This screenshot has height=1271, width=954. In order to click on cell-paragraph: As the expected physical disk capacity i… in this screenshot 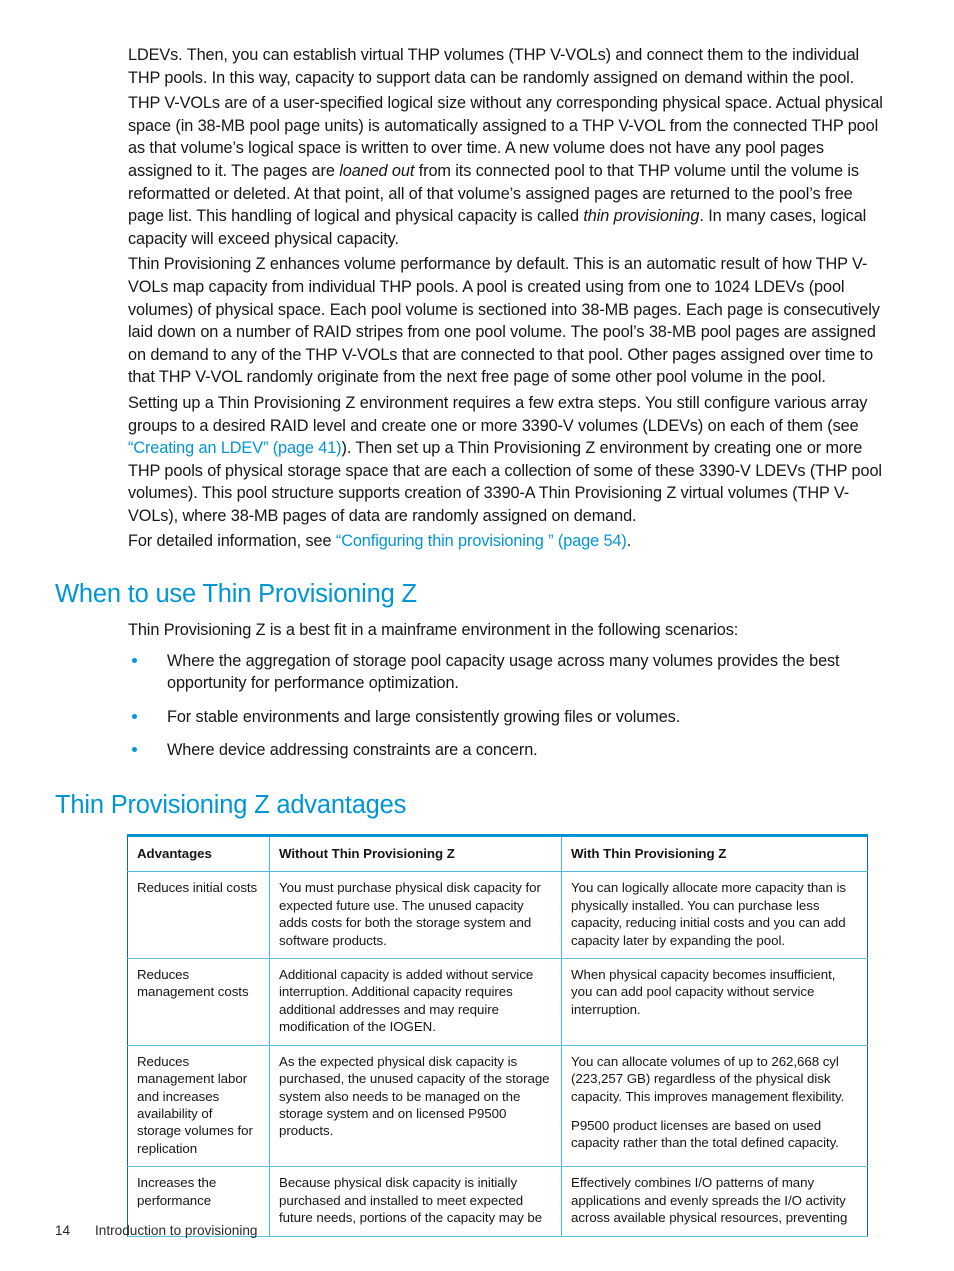, I will do `click(414, 1096)`.